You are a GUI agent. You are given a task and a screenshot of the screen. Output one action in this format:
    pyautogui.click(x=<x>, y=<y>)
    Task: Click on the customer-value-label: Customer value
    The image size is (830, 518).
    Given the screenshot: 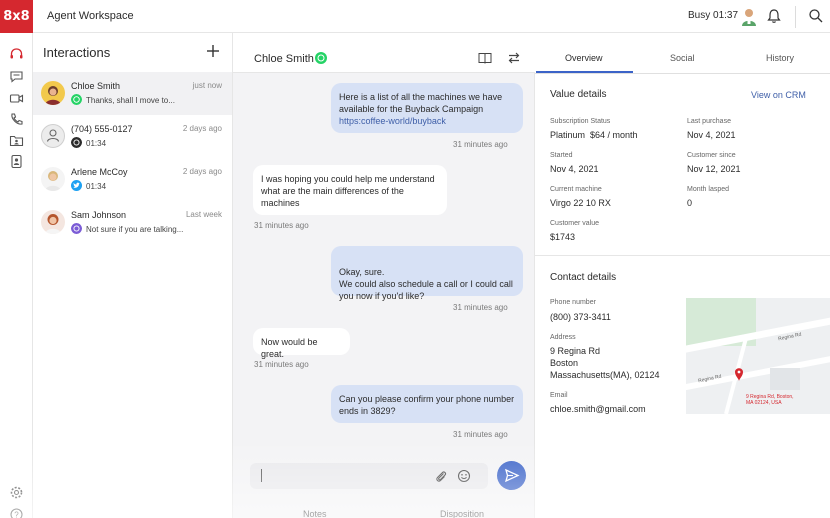 What is the action you would take?
    pyautogui.click(x=575, y=223)
    